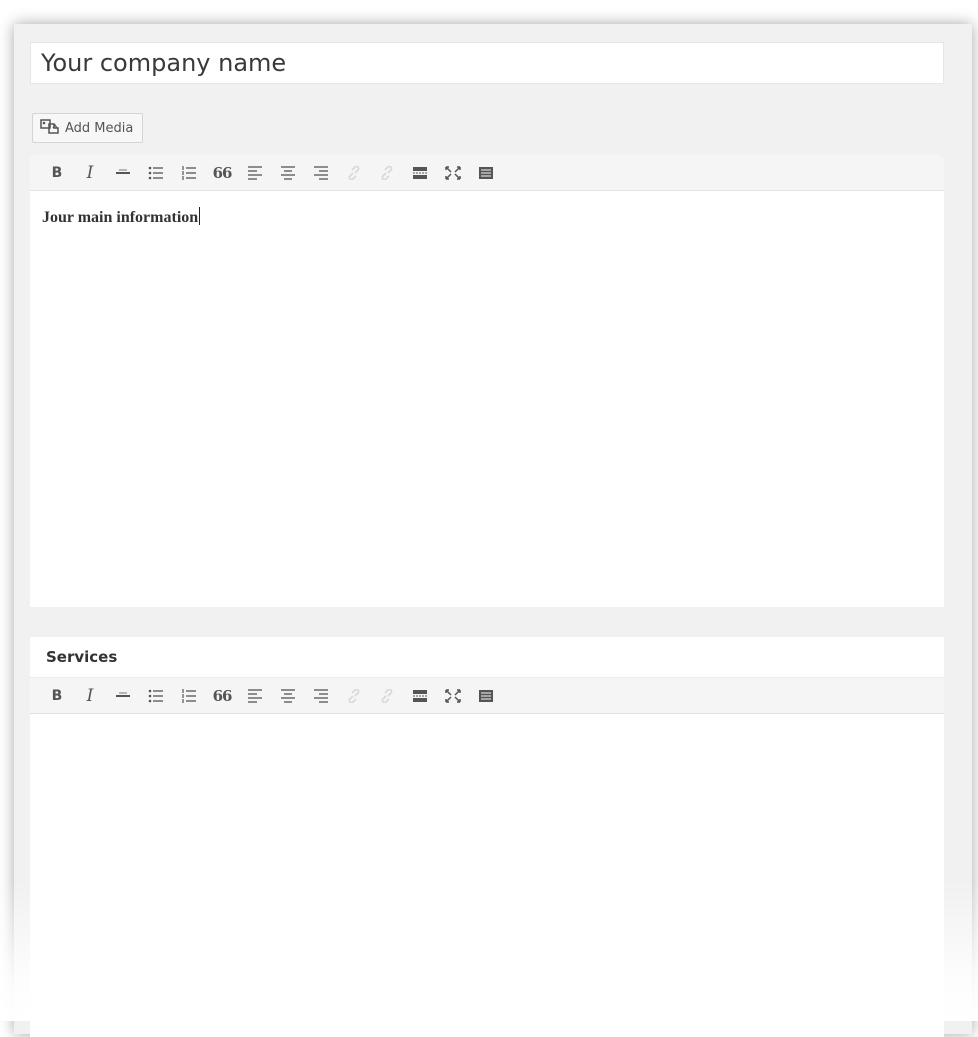 The image size is (978, 1037). I want to click on services-editor-toolbar: B I 66, so click(487, 696).